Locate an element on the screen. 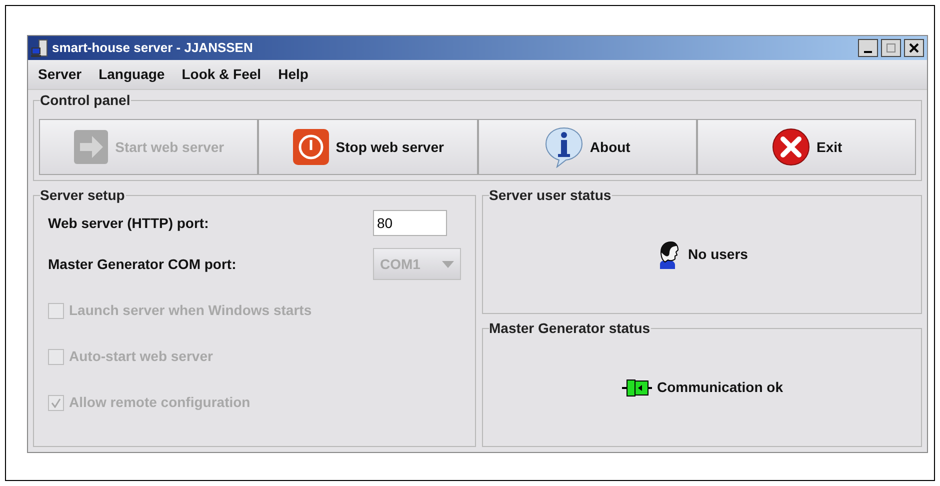 Image resolution: width=940 pixels, height=486 pixels. maximize-button is located at coordinates (891, 48).